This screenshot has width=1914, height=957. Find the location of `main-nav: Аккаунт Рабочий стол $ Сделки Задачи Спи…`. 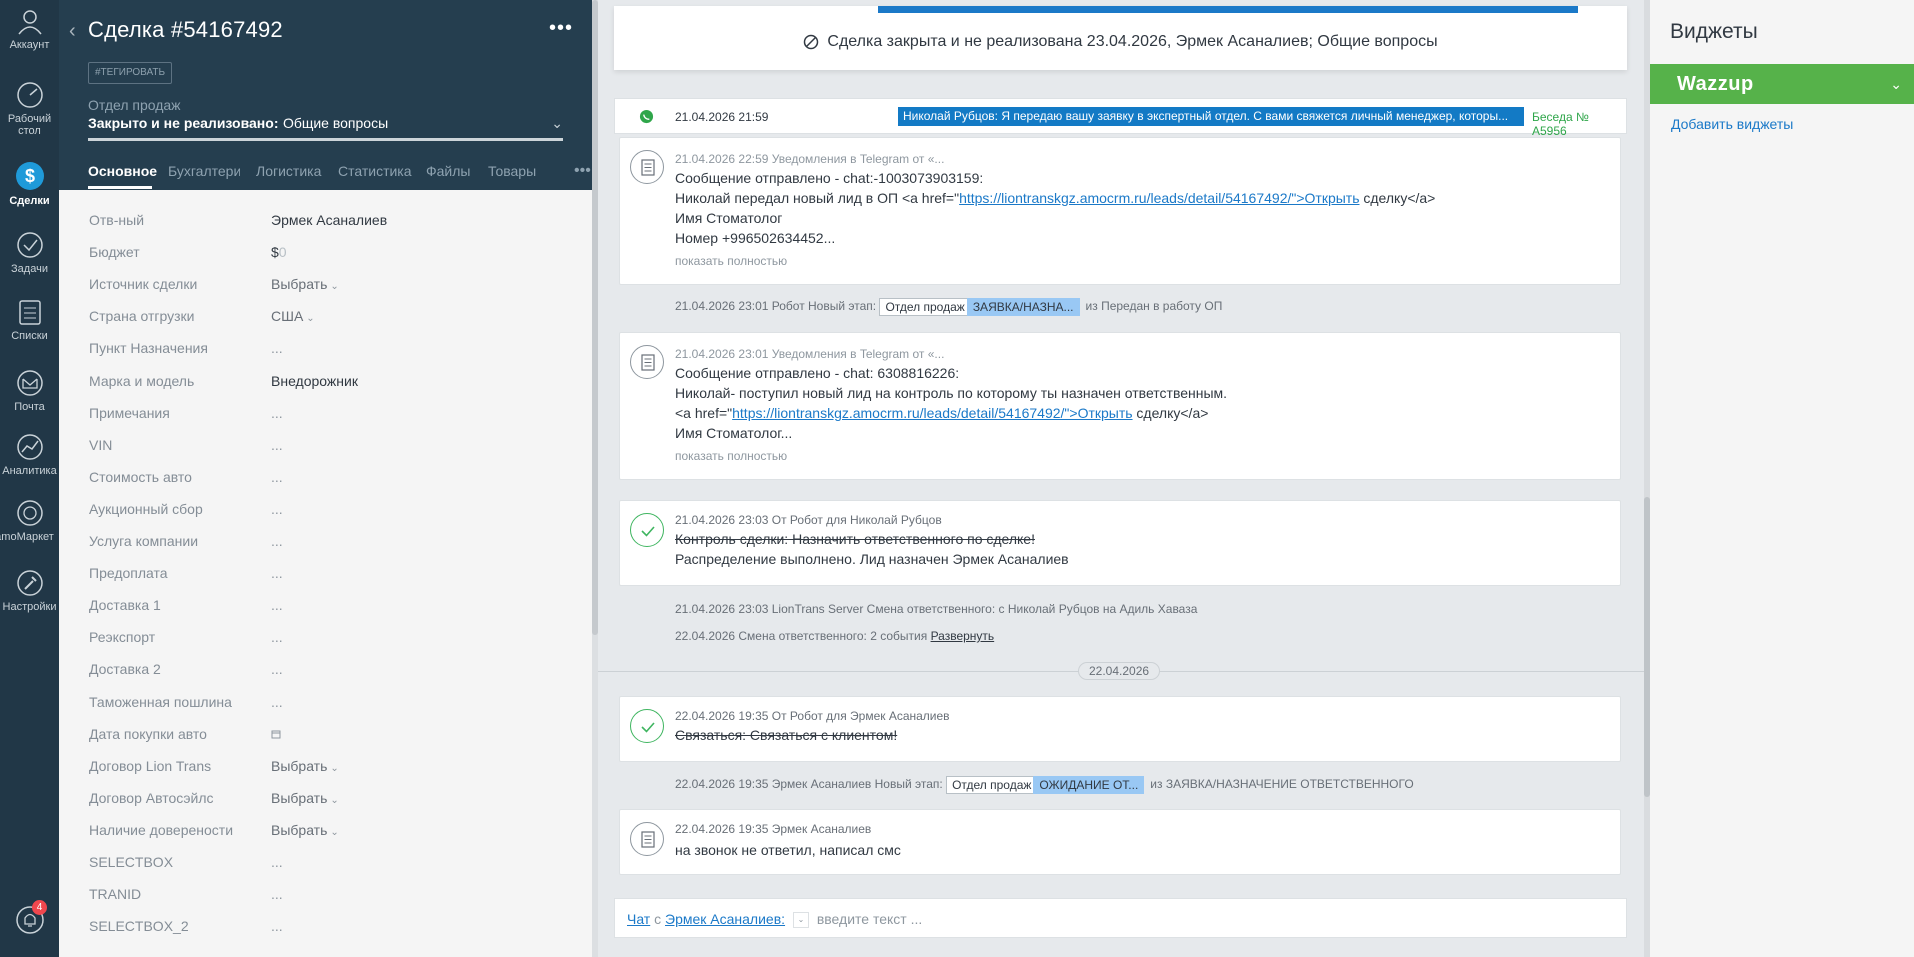

main-nav: Аккаунт Рабочий стол $ Сделки Задачи Спи… is located at coordinates (29, 478).